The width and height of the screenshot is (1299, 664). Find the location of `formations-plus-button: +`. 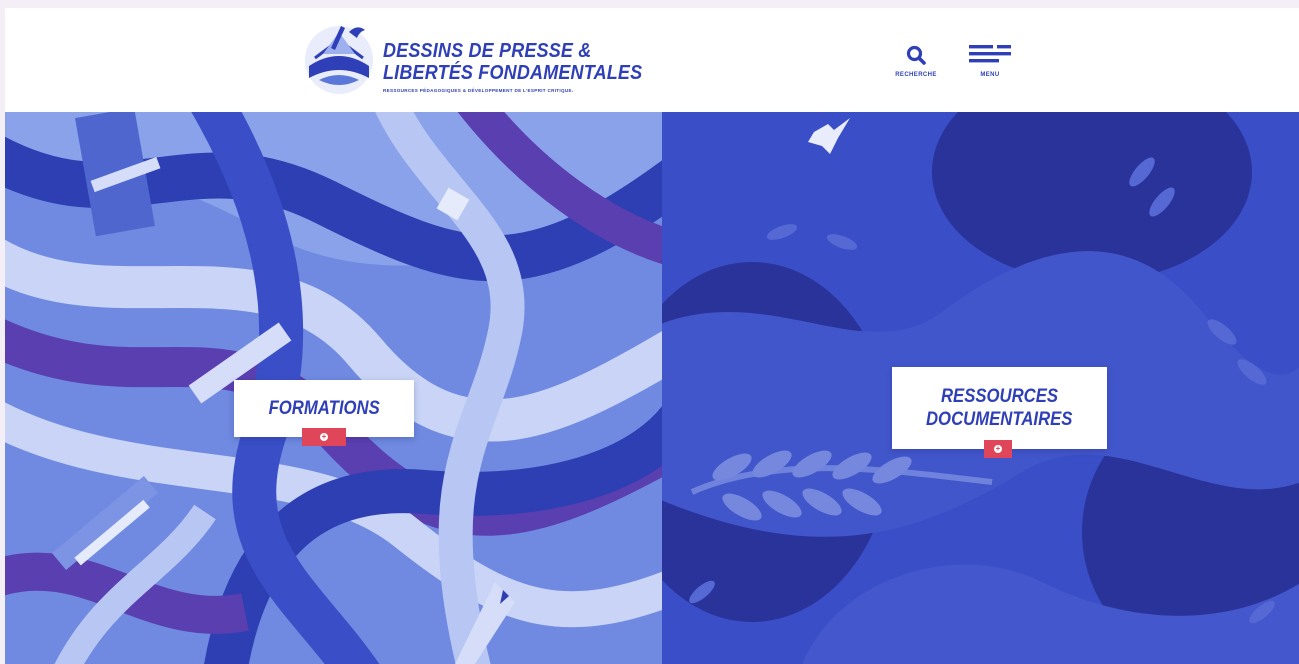

formations-plus-button: + is located at coordinates (324, 437).